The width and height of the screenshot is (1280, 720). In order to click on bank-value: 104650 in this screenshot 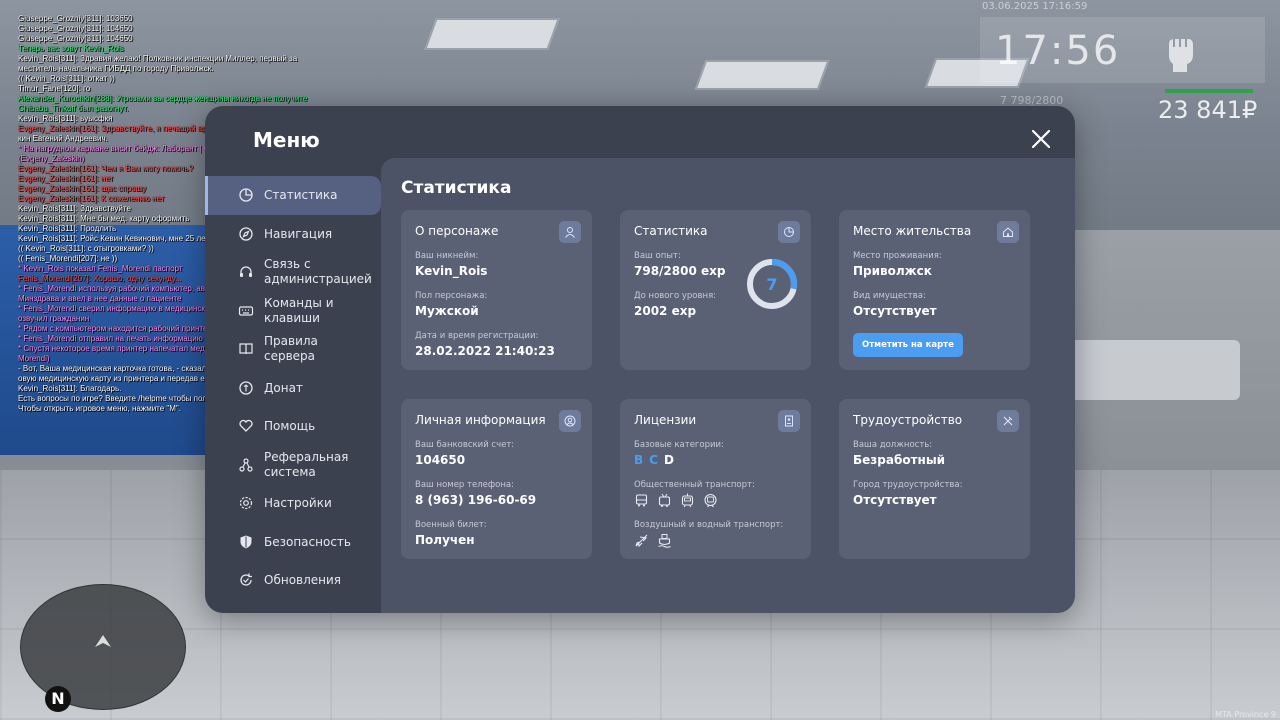, I will do `click(440, 460)`.